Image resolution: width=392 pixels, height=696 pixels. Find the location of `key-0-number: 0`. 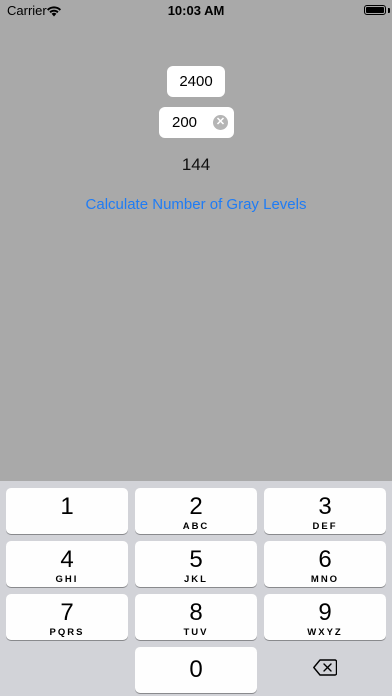

key-0-number: 0 is located at coordinates (196, 669).